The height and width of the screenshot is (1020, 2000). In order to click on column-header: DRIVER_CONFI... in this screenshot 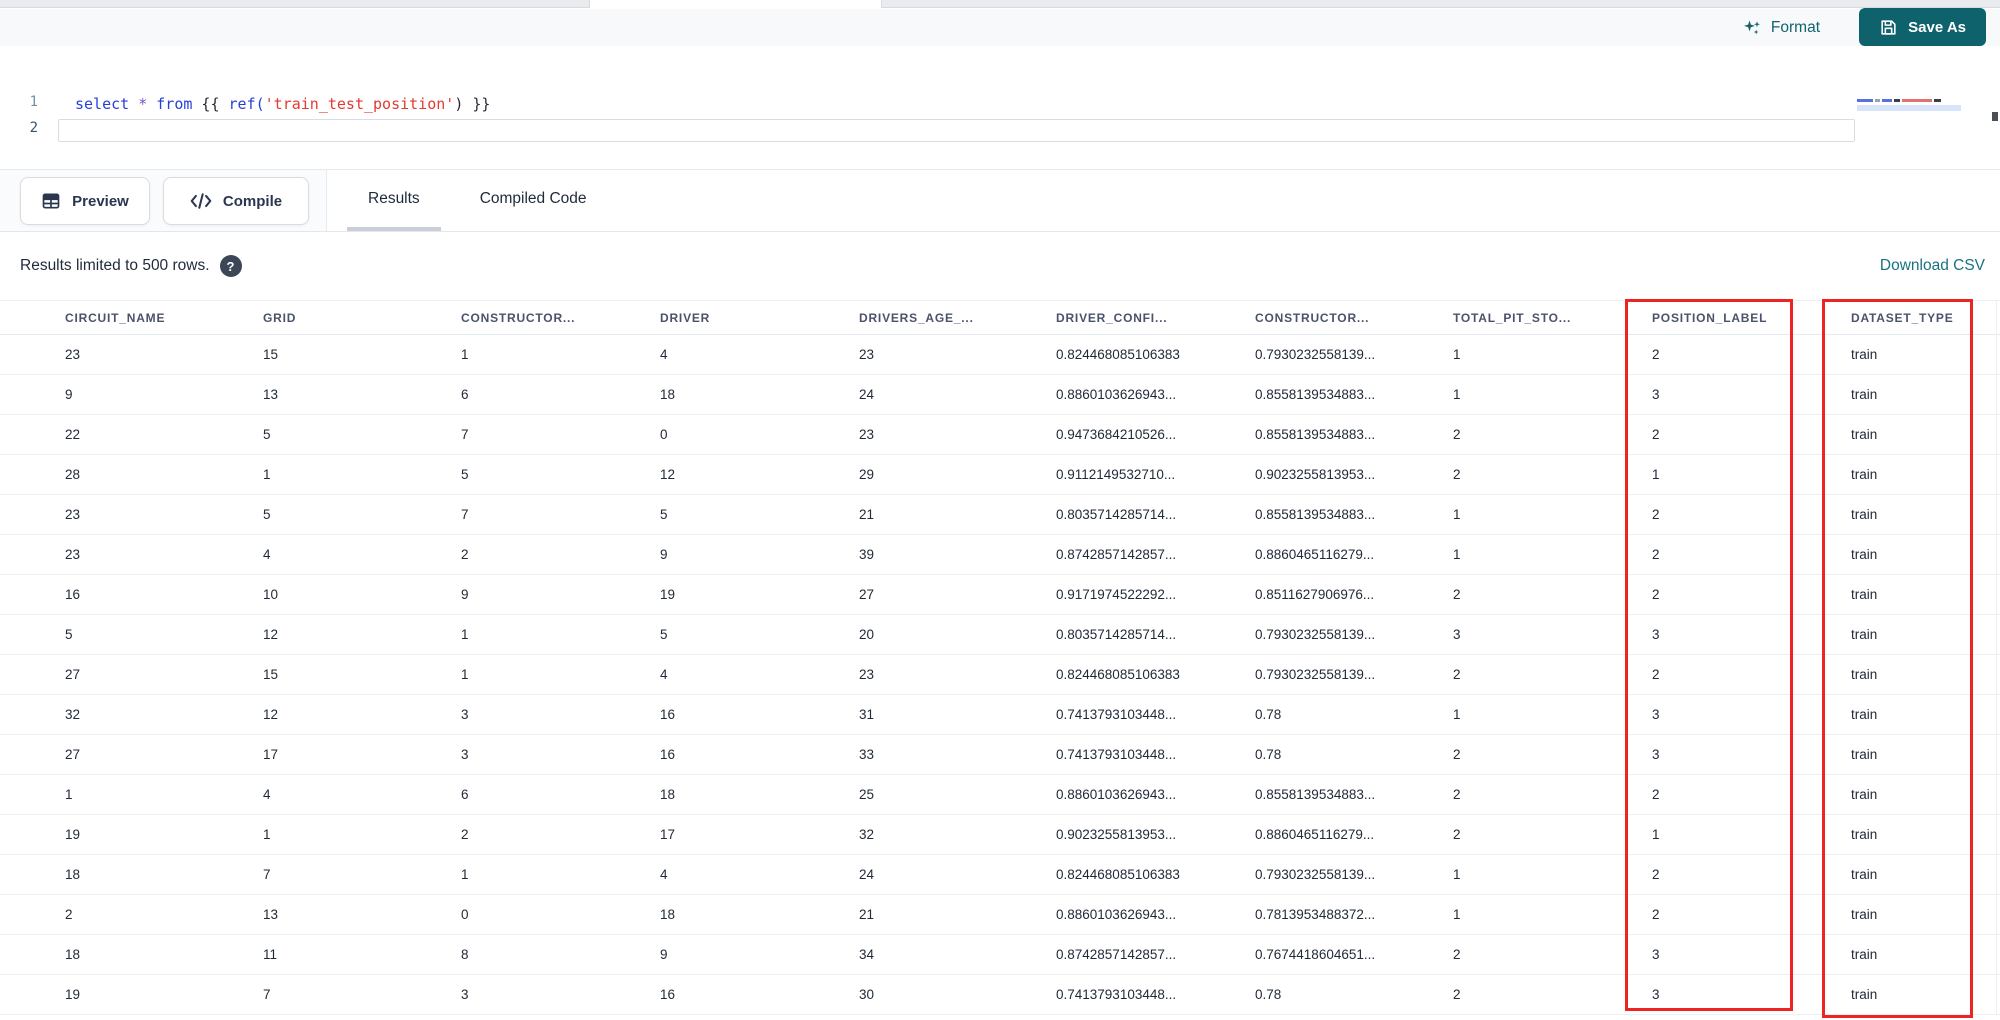, I will do `click(1155, 318)`.